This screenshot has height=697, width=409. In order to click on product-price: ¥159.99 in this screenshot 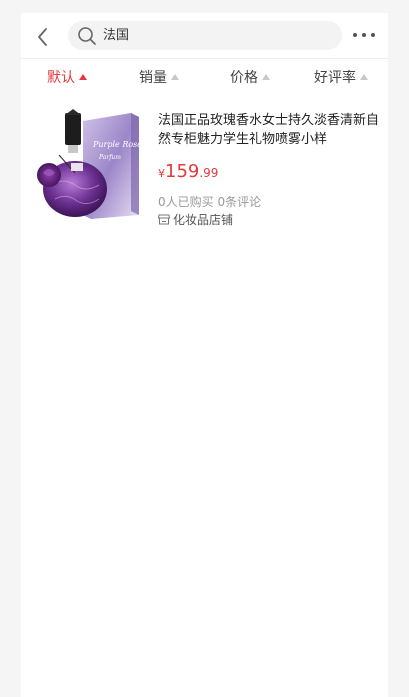, I will do `click(188, 171)`.